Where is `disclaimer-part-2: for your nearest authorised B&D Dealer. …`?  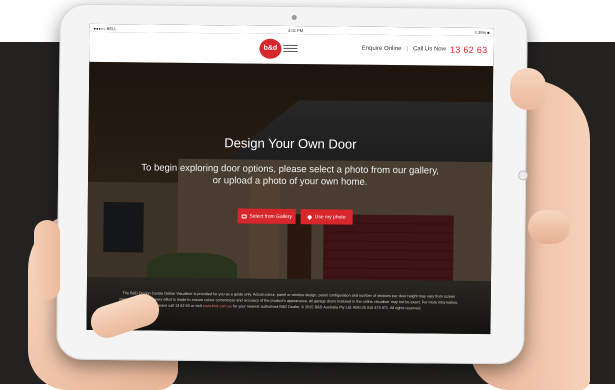 disclaimer-part-2: for your nearest authorised B&D Dealer. … is located at coordinates (327, 307).